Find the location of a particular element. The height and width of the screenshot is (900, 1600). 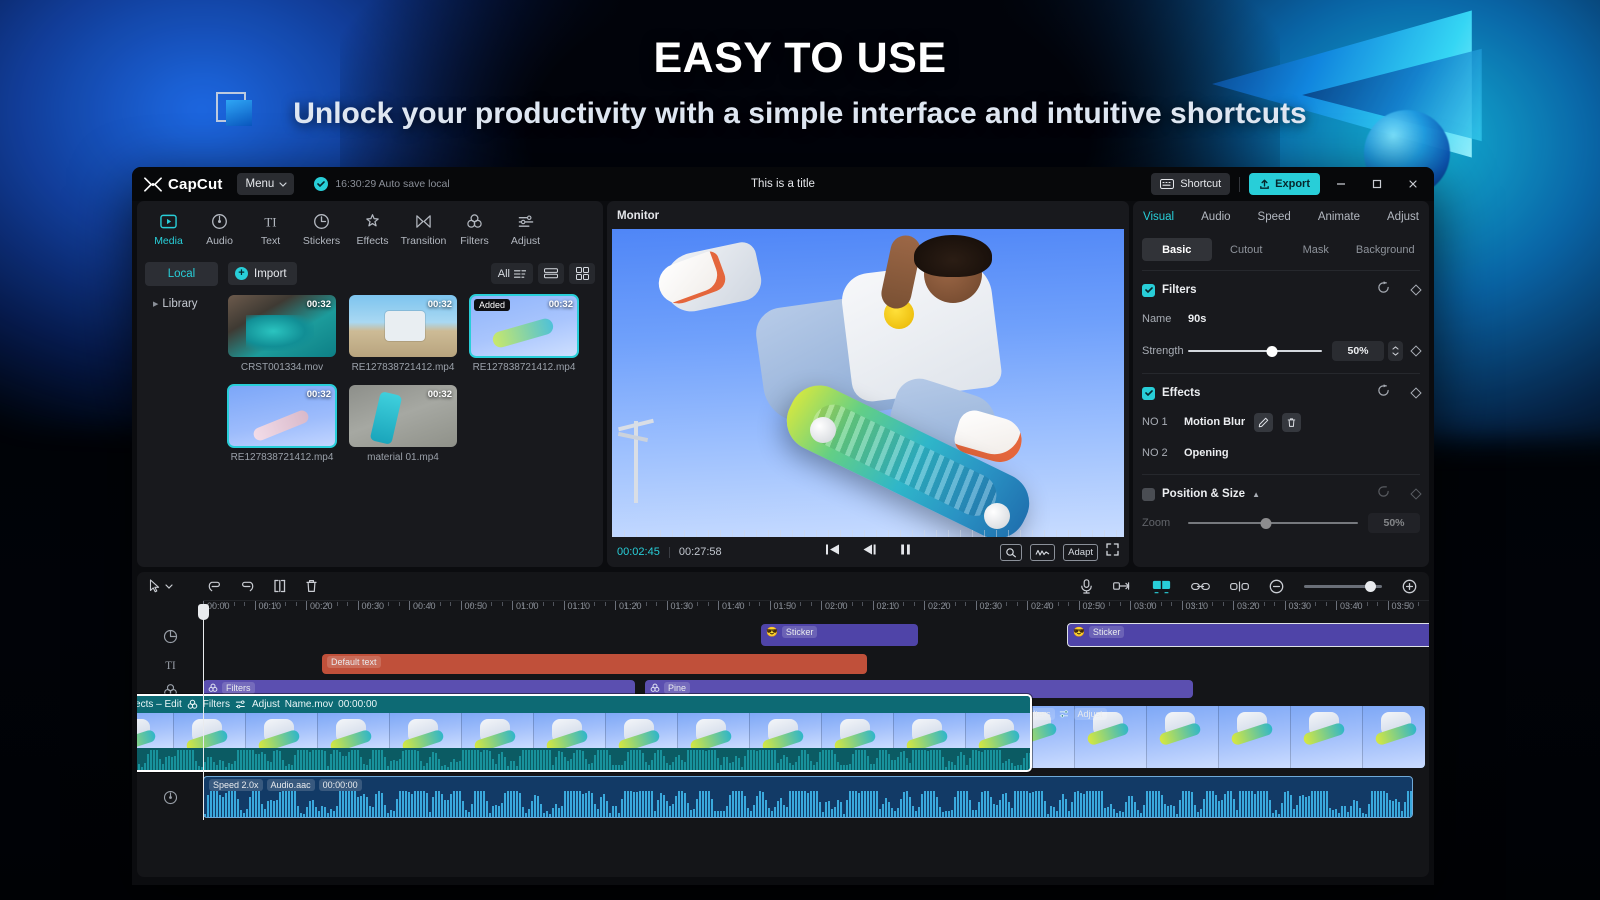

ruler-minor-tick is located at coordinates (626, 604).